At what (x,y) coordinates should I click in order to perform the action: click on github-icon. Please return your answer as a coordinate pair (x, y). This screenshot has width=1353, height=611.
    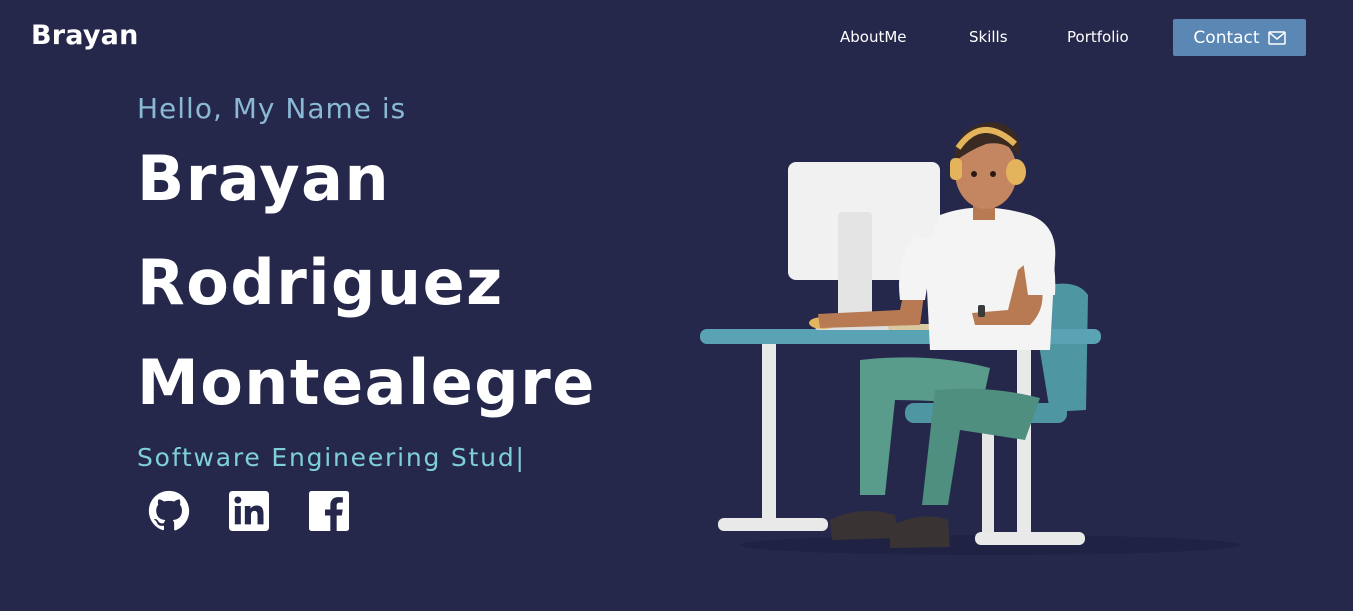
    Looking at the image, I should click on (169, 513).